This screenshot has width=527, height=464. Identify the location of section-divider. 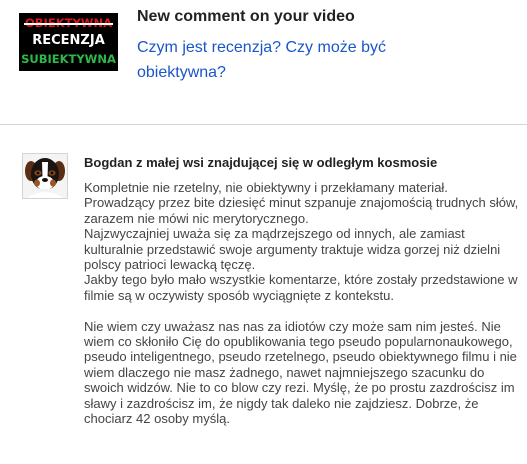
(263, 124).